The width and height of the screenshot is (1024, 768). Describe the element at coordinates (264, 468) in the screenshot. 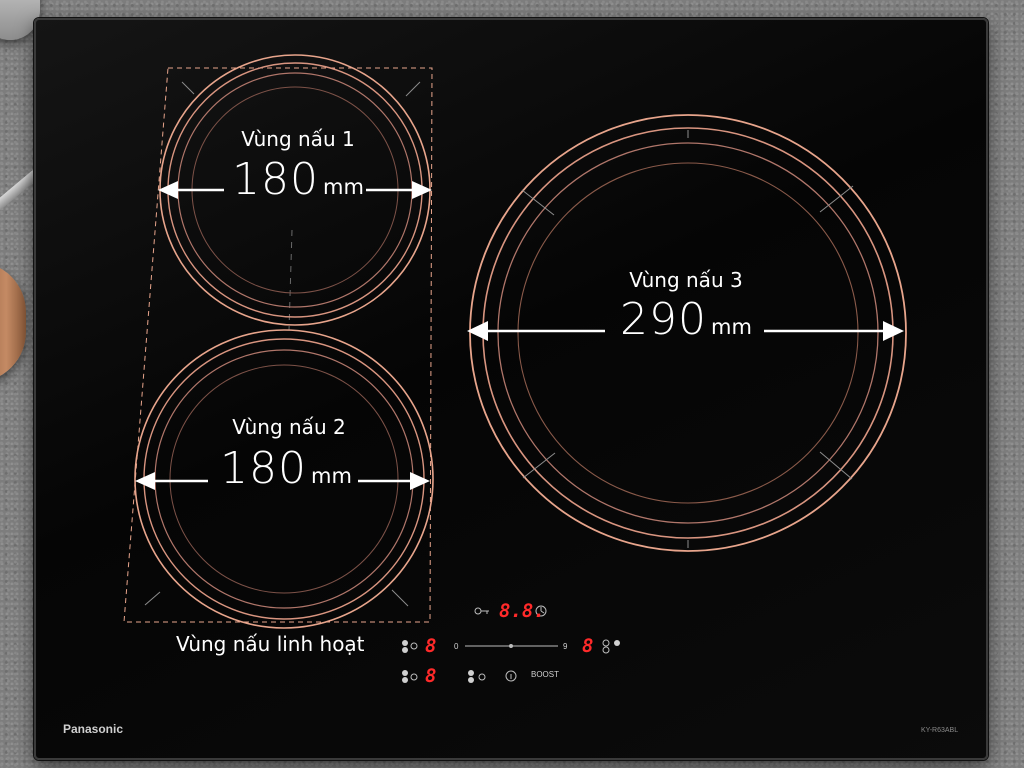

I see `zone-2-size-value: 180` at that location.